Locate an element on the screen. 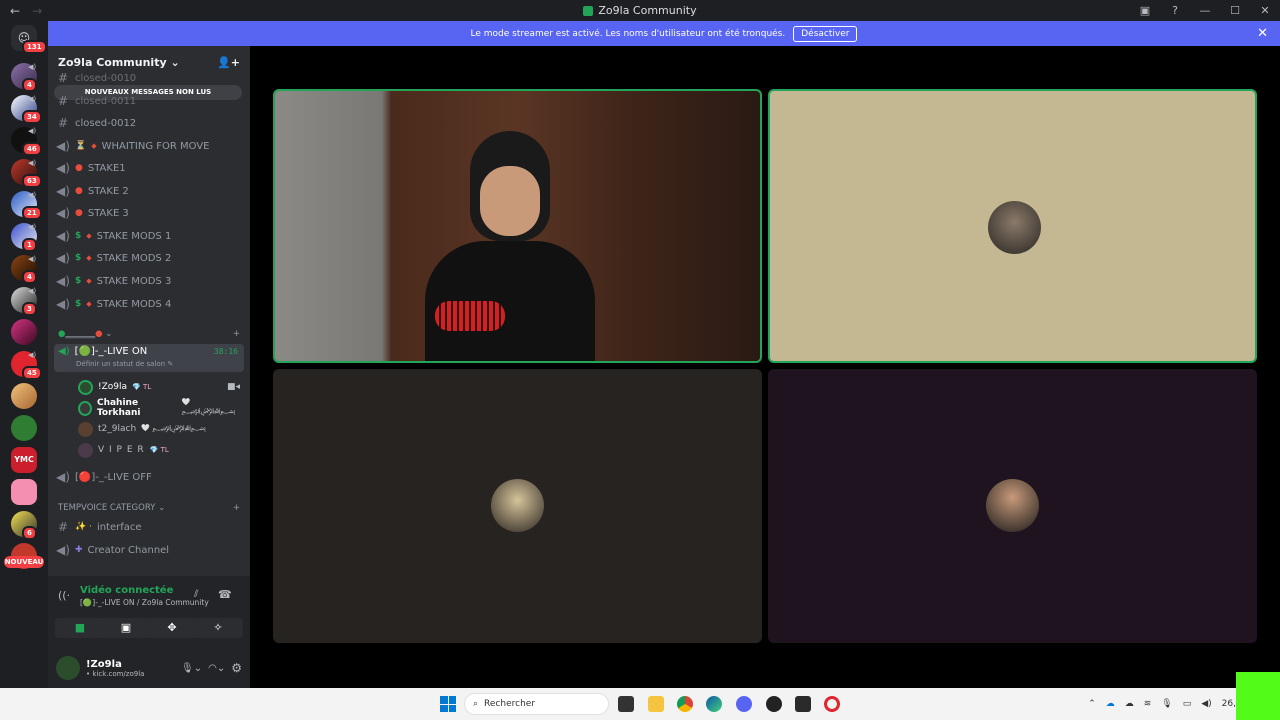  help-icon: ? is located at coordinates (1175, 10).